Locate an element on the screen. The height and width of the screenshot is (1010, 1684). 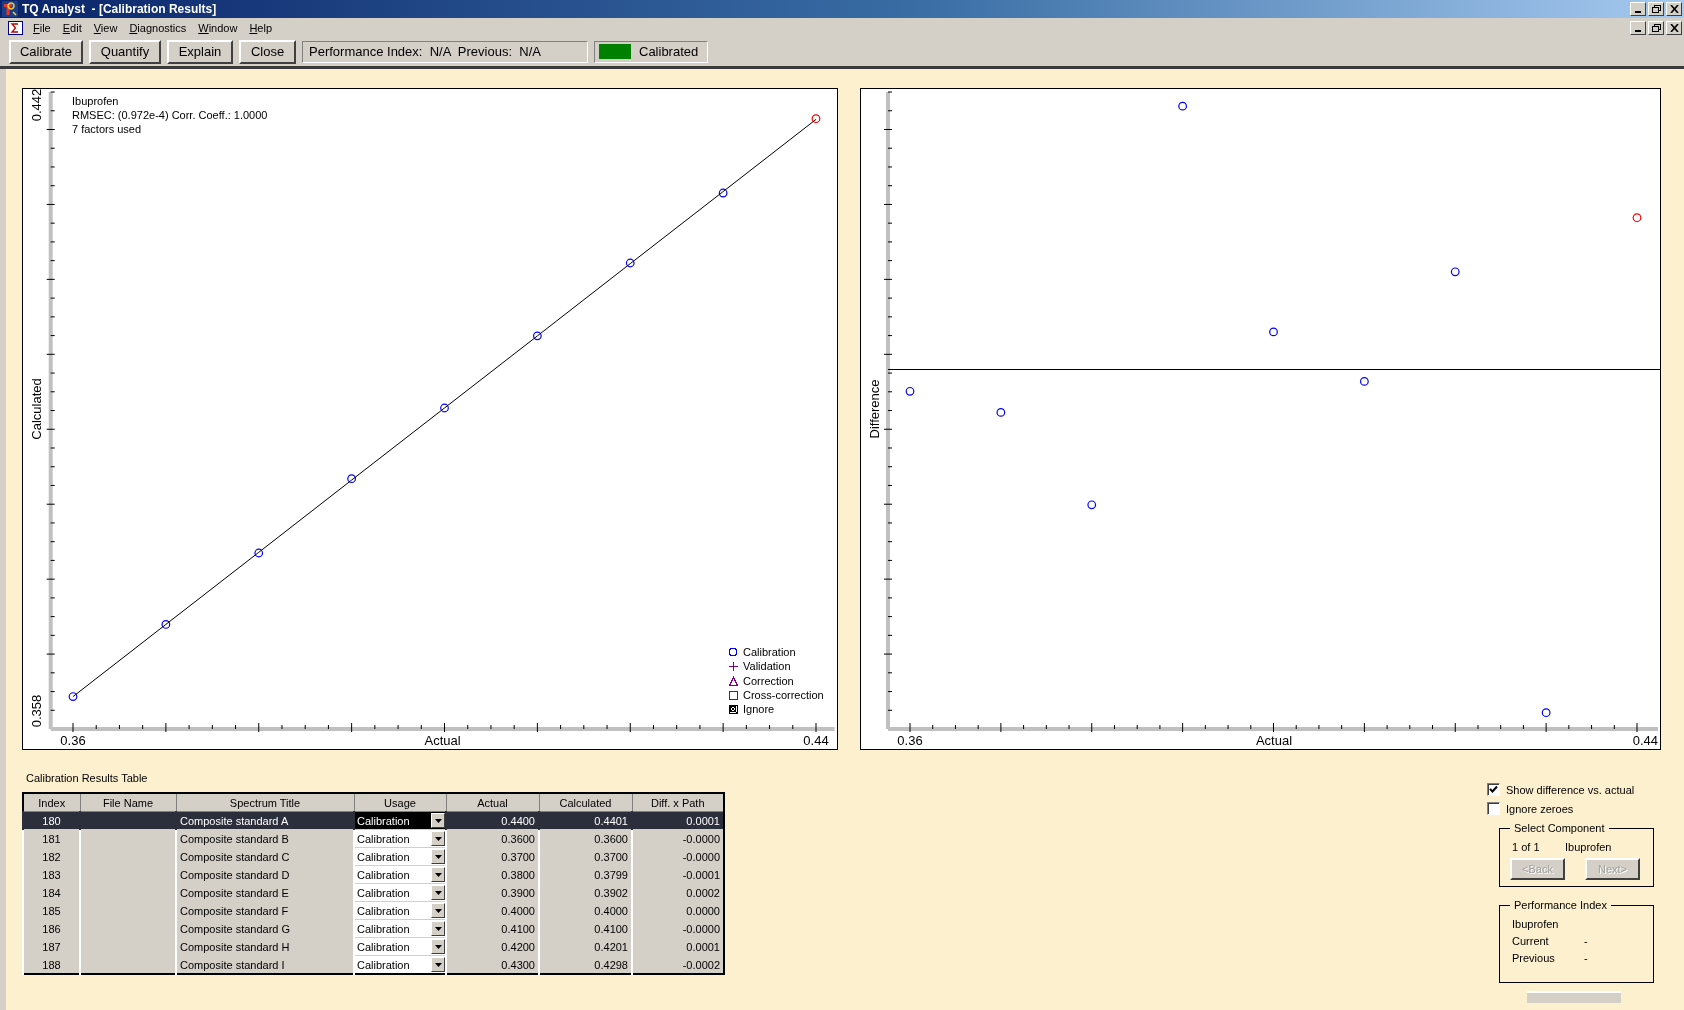
tick-label: 0.442 is located at coordinates (36, 105).